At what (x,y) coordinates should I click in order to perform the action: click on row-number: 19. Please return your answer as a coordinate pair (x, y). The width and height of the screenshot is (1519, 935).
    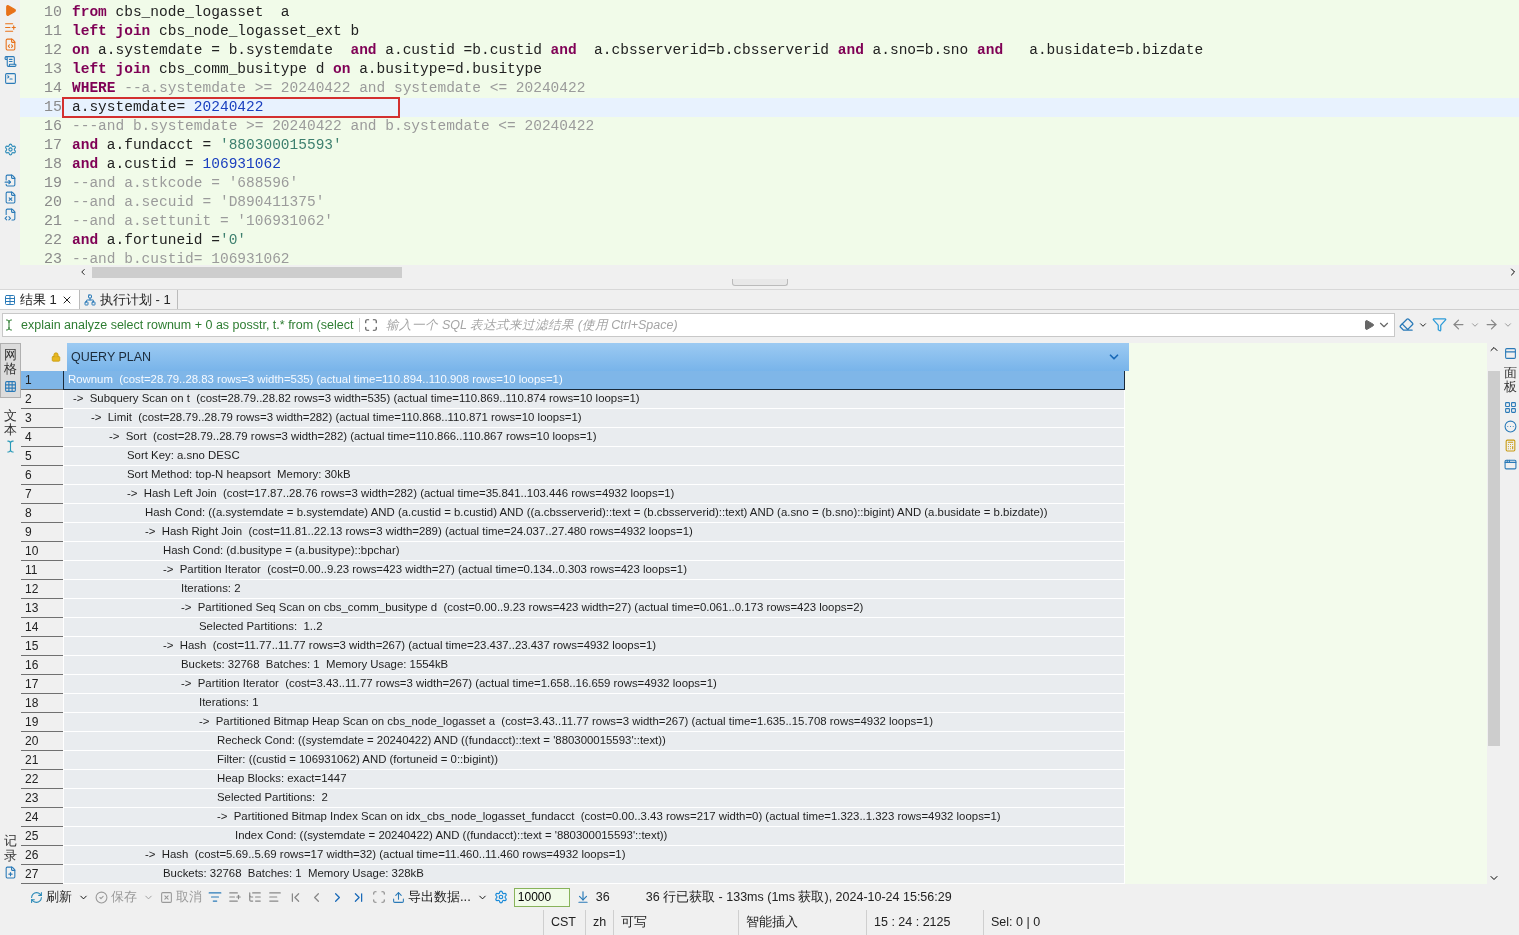
    Looking at the image, I should click on (42, 723).